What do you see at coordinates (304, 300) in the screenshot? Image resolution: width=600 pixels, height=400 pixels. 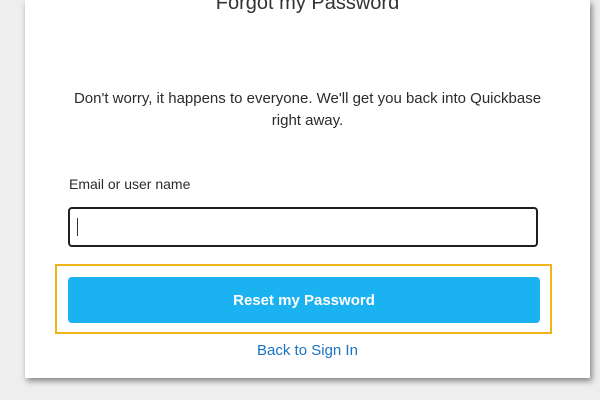 I see `reset-password-button: Reset my Password` at bounding box center [304, 300].